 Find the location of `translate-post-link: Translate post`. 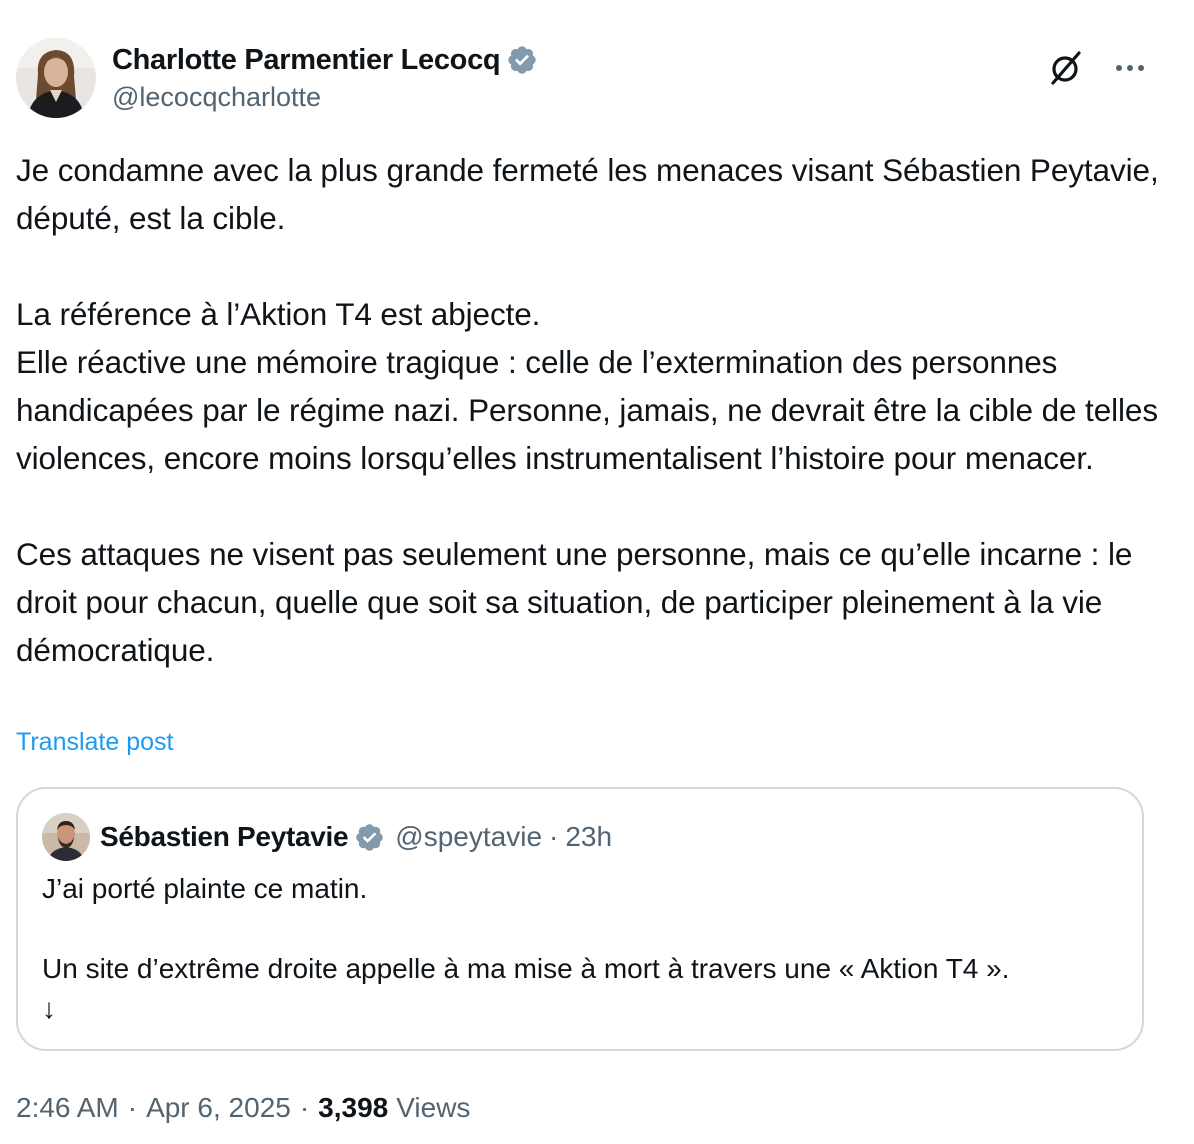

translate-post-link: Translate post is located at coordinates (94, 742).